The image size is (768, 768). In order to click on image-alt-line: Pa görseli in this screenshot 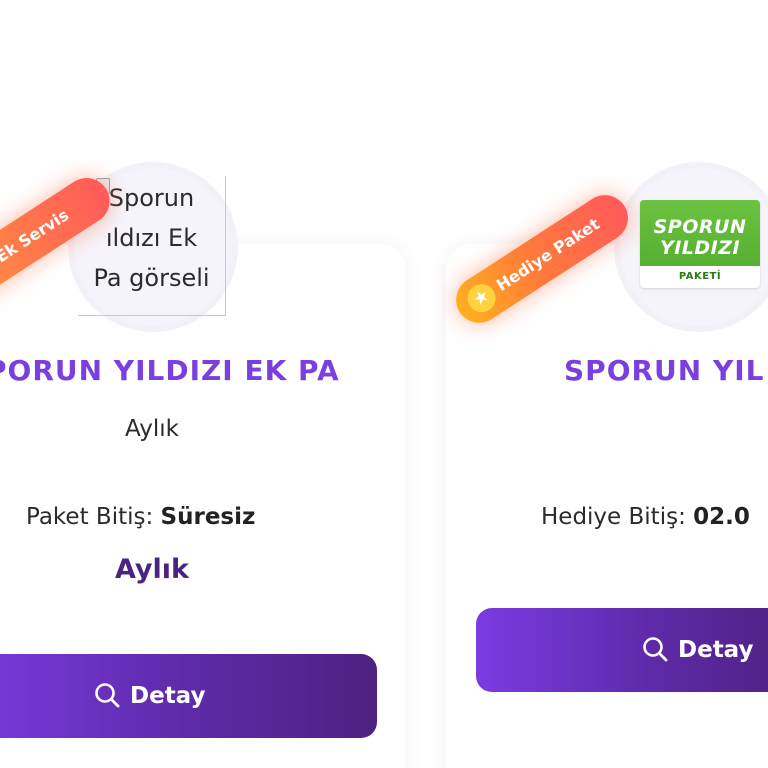, I will do `click(151, 278)`.